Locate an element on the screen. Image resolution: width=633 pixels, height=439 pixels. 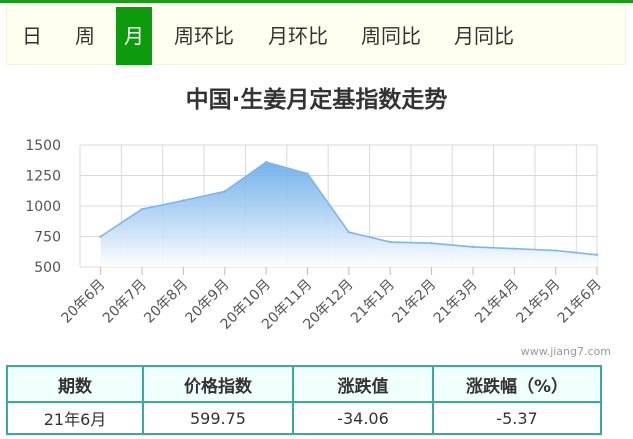
y-tick-label: 1250 is located at coordinates (43, 177).